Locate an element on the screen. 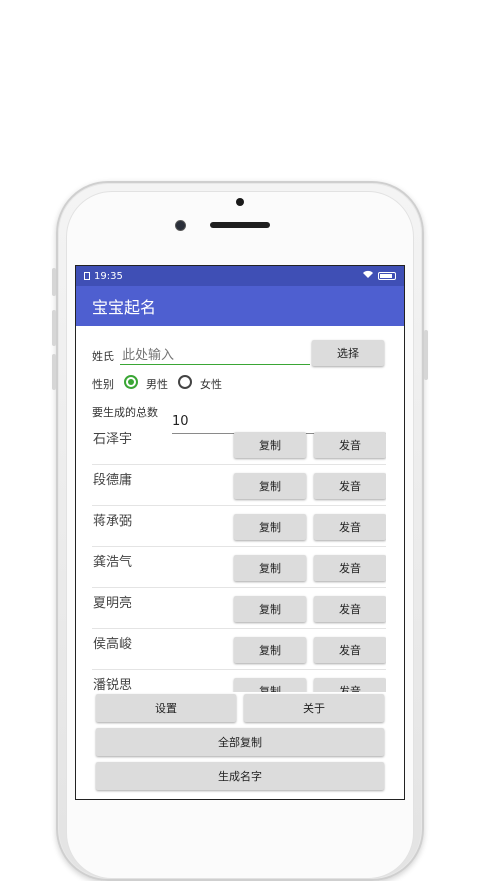 The width and height of the screenshot is (480, 881). list-item: 龚浩气 复制 发音 is located at coordinates (239, 567).